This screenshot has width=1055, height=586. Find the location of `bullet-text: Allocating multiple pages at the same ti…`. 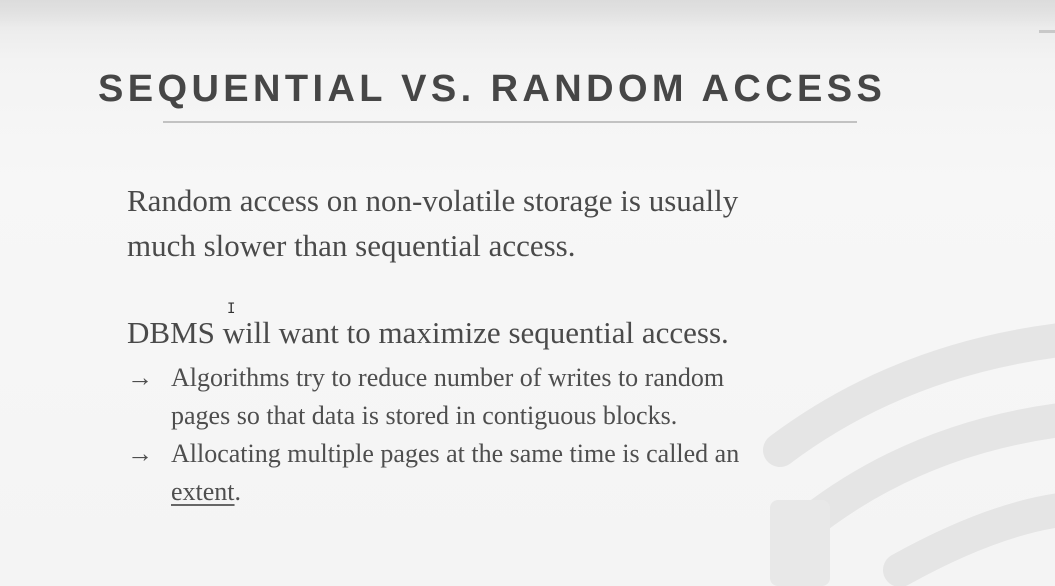

bullet-text: Allocating multiple pages at the same ti… is located at coordinates (455, 473).